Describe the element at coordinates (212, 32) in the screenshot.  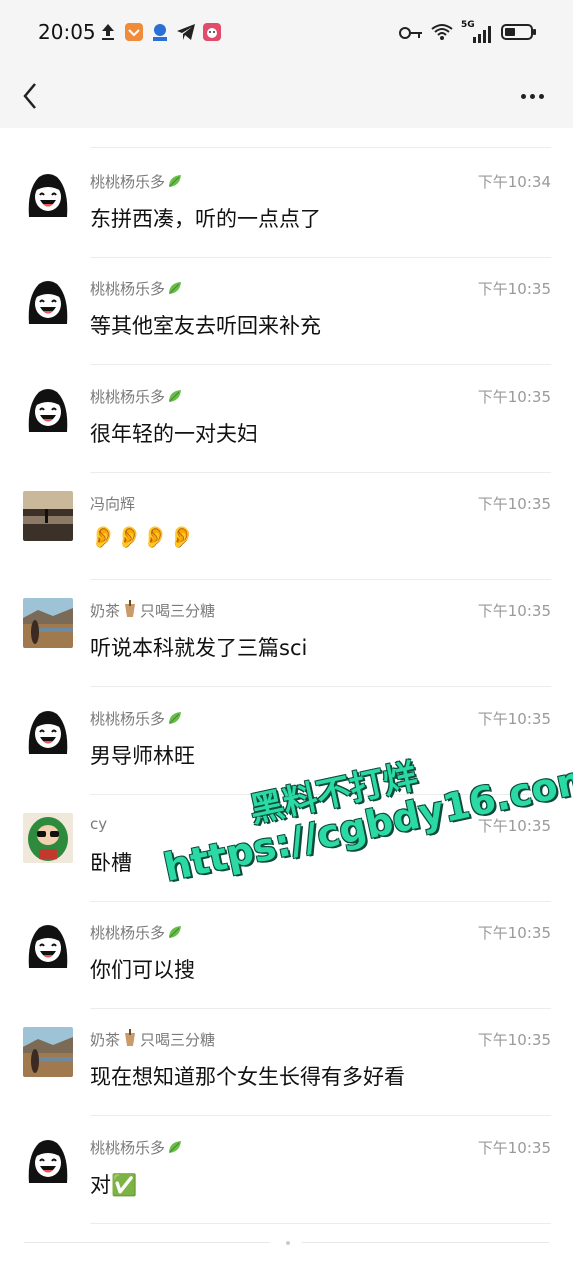
I see `app-pink-icon` at that location.